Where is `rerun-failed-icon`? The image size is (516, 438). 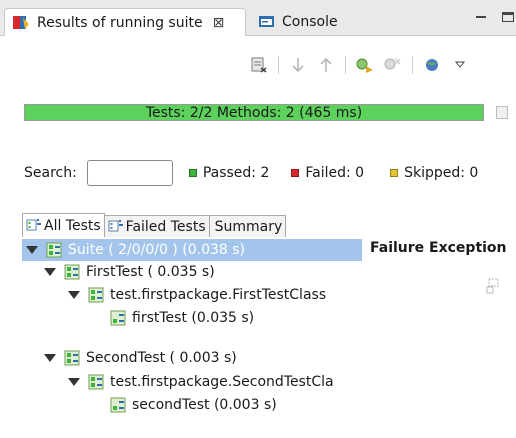
rerun-failed-icon is located at coordinates (393, 65).